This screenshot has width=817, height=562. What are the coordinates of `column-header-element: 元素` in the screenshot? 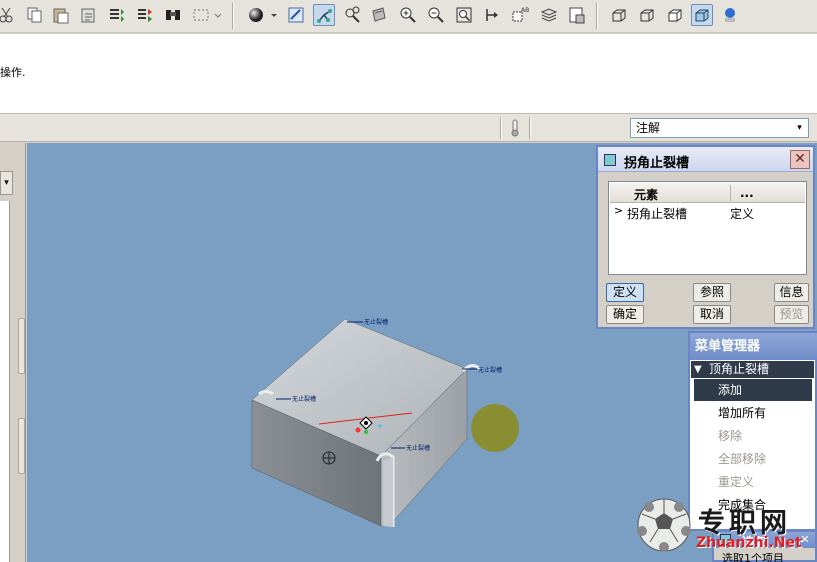 It's located at (646, 195).